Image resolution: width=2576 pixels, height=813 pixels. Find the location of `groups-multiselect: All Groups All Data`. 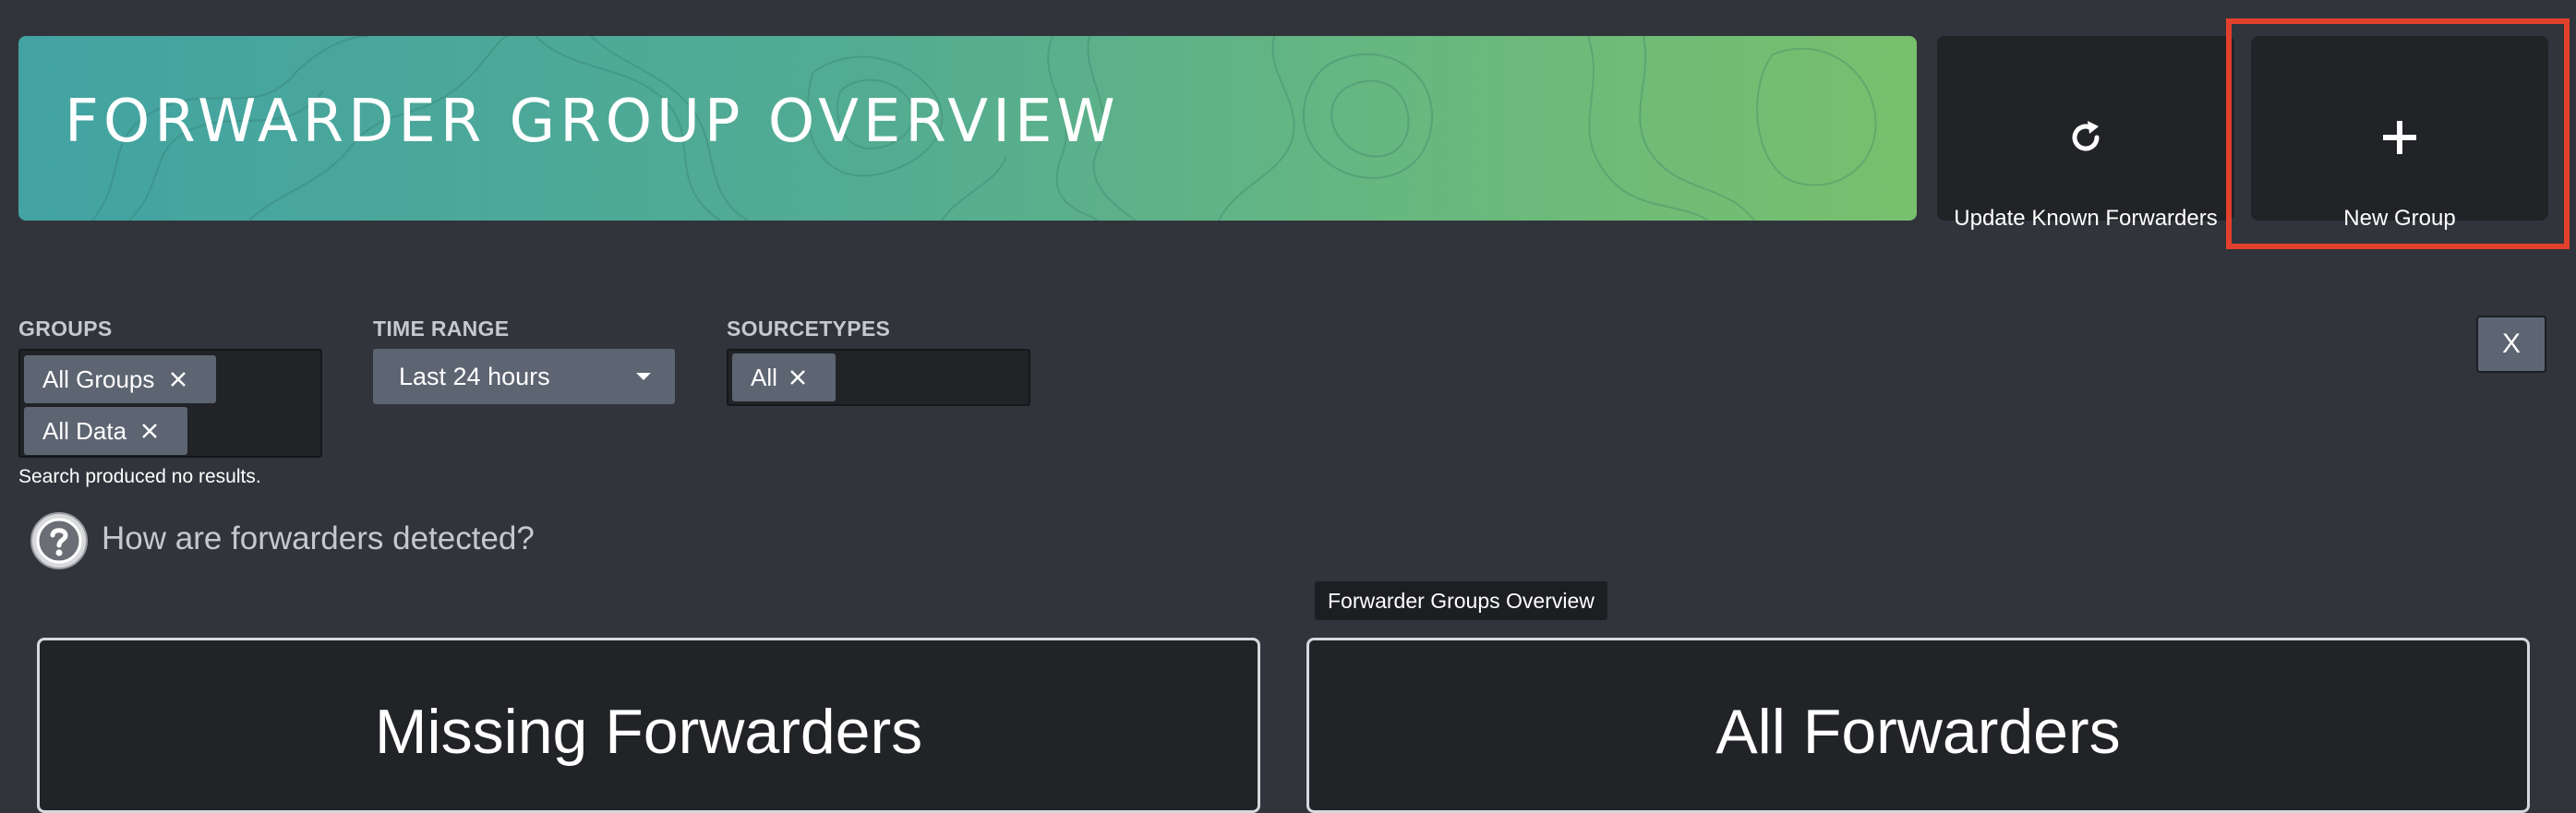

groups-multiselect: All Groups All Data is located at coordinates (170, 403).